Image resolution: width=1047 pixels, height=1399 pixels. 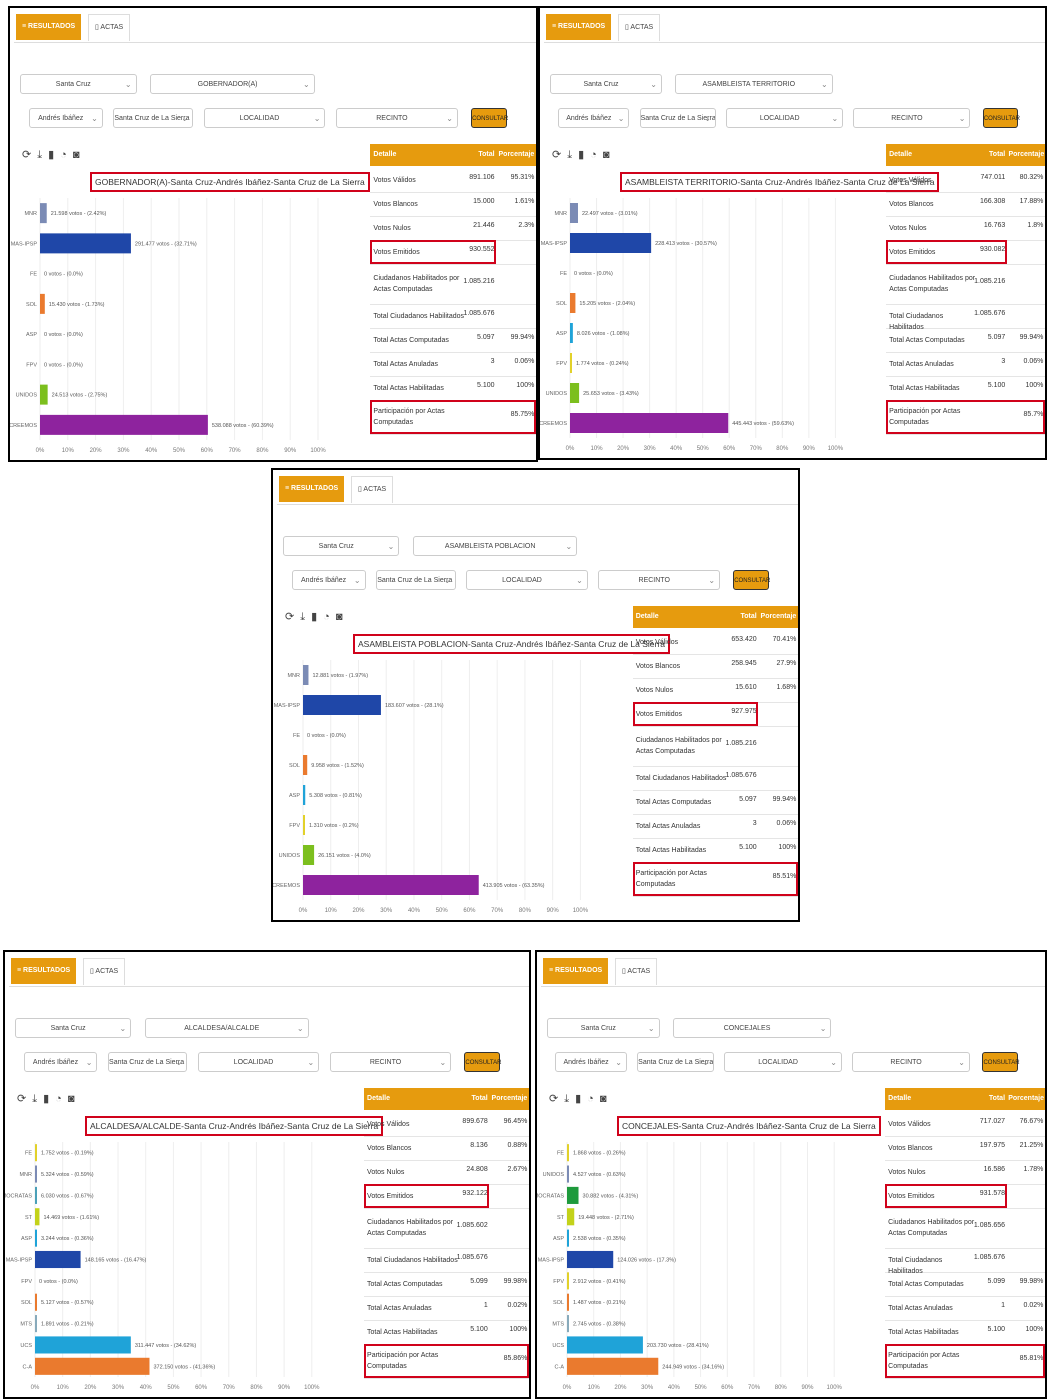 I want to click on election-type-select: GOBERNADOR(A) ⌄, so click(x=232, y=84).